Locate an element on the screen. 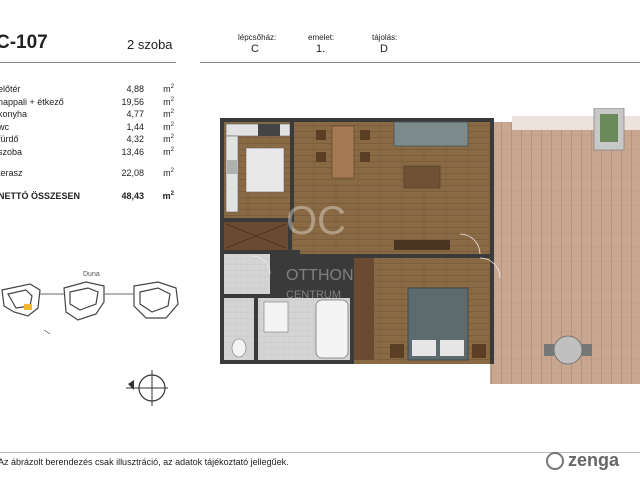 This screenshot has height=480, width=640. total-unit: m2 is located at coordinates (168, 195).